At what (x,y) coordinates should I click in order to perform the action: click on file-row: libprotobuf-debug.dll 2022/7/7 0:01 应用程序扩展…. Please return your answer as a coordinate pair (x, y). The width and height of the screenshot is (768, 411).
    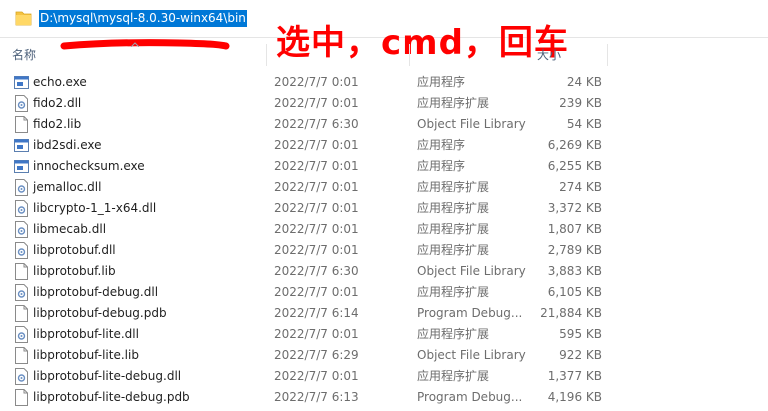
    Looking at the image, I should click on (384, 292).